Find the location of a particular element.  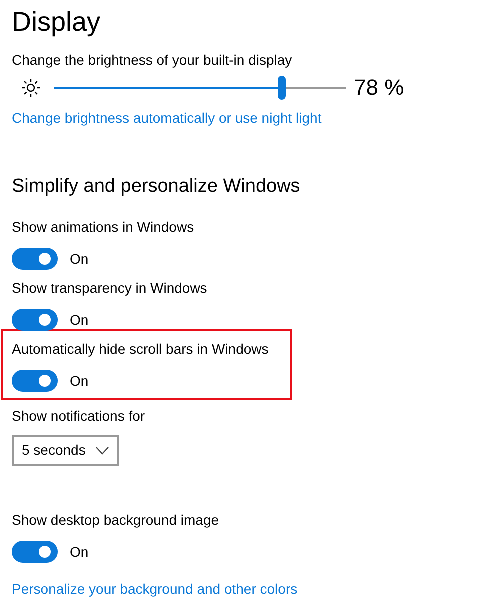

setting-label: Show animations in Windows is located at coordinates (103, 227).